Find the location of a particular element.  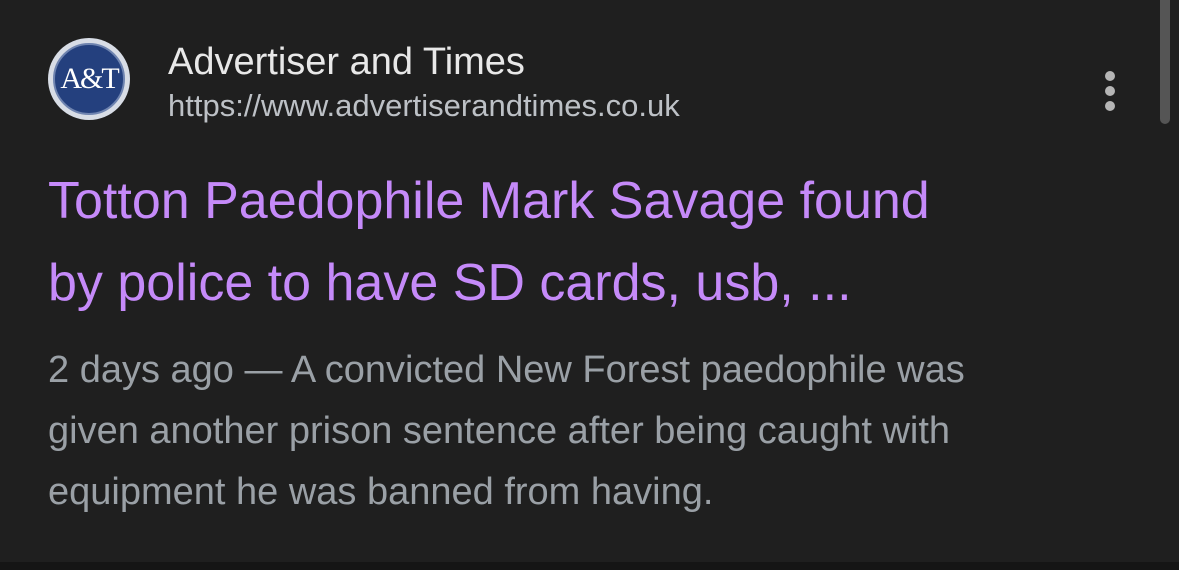

result-title-line: Totton Paedophile Mark Savage found is located at coordinates (489, 201).